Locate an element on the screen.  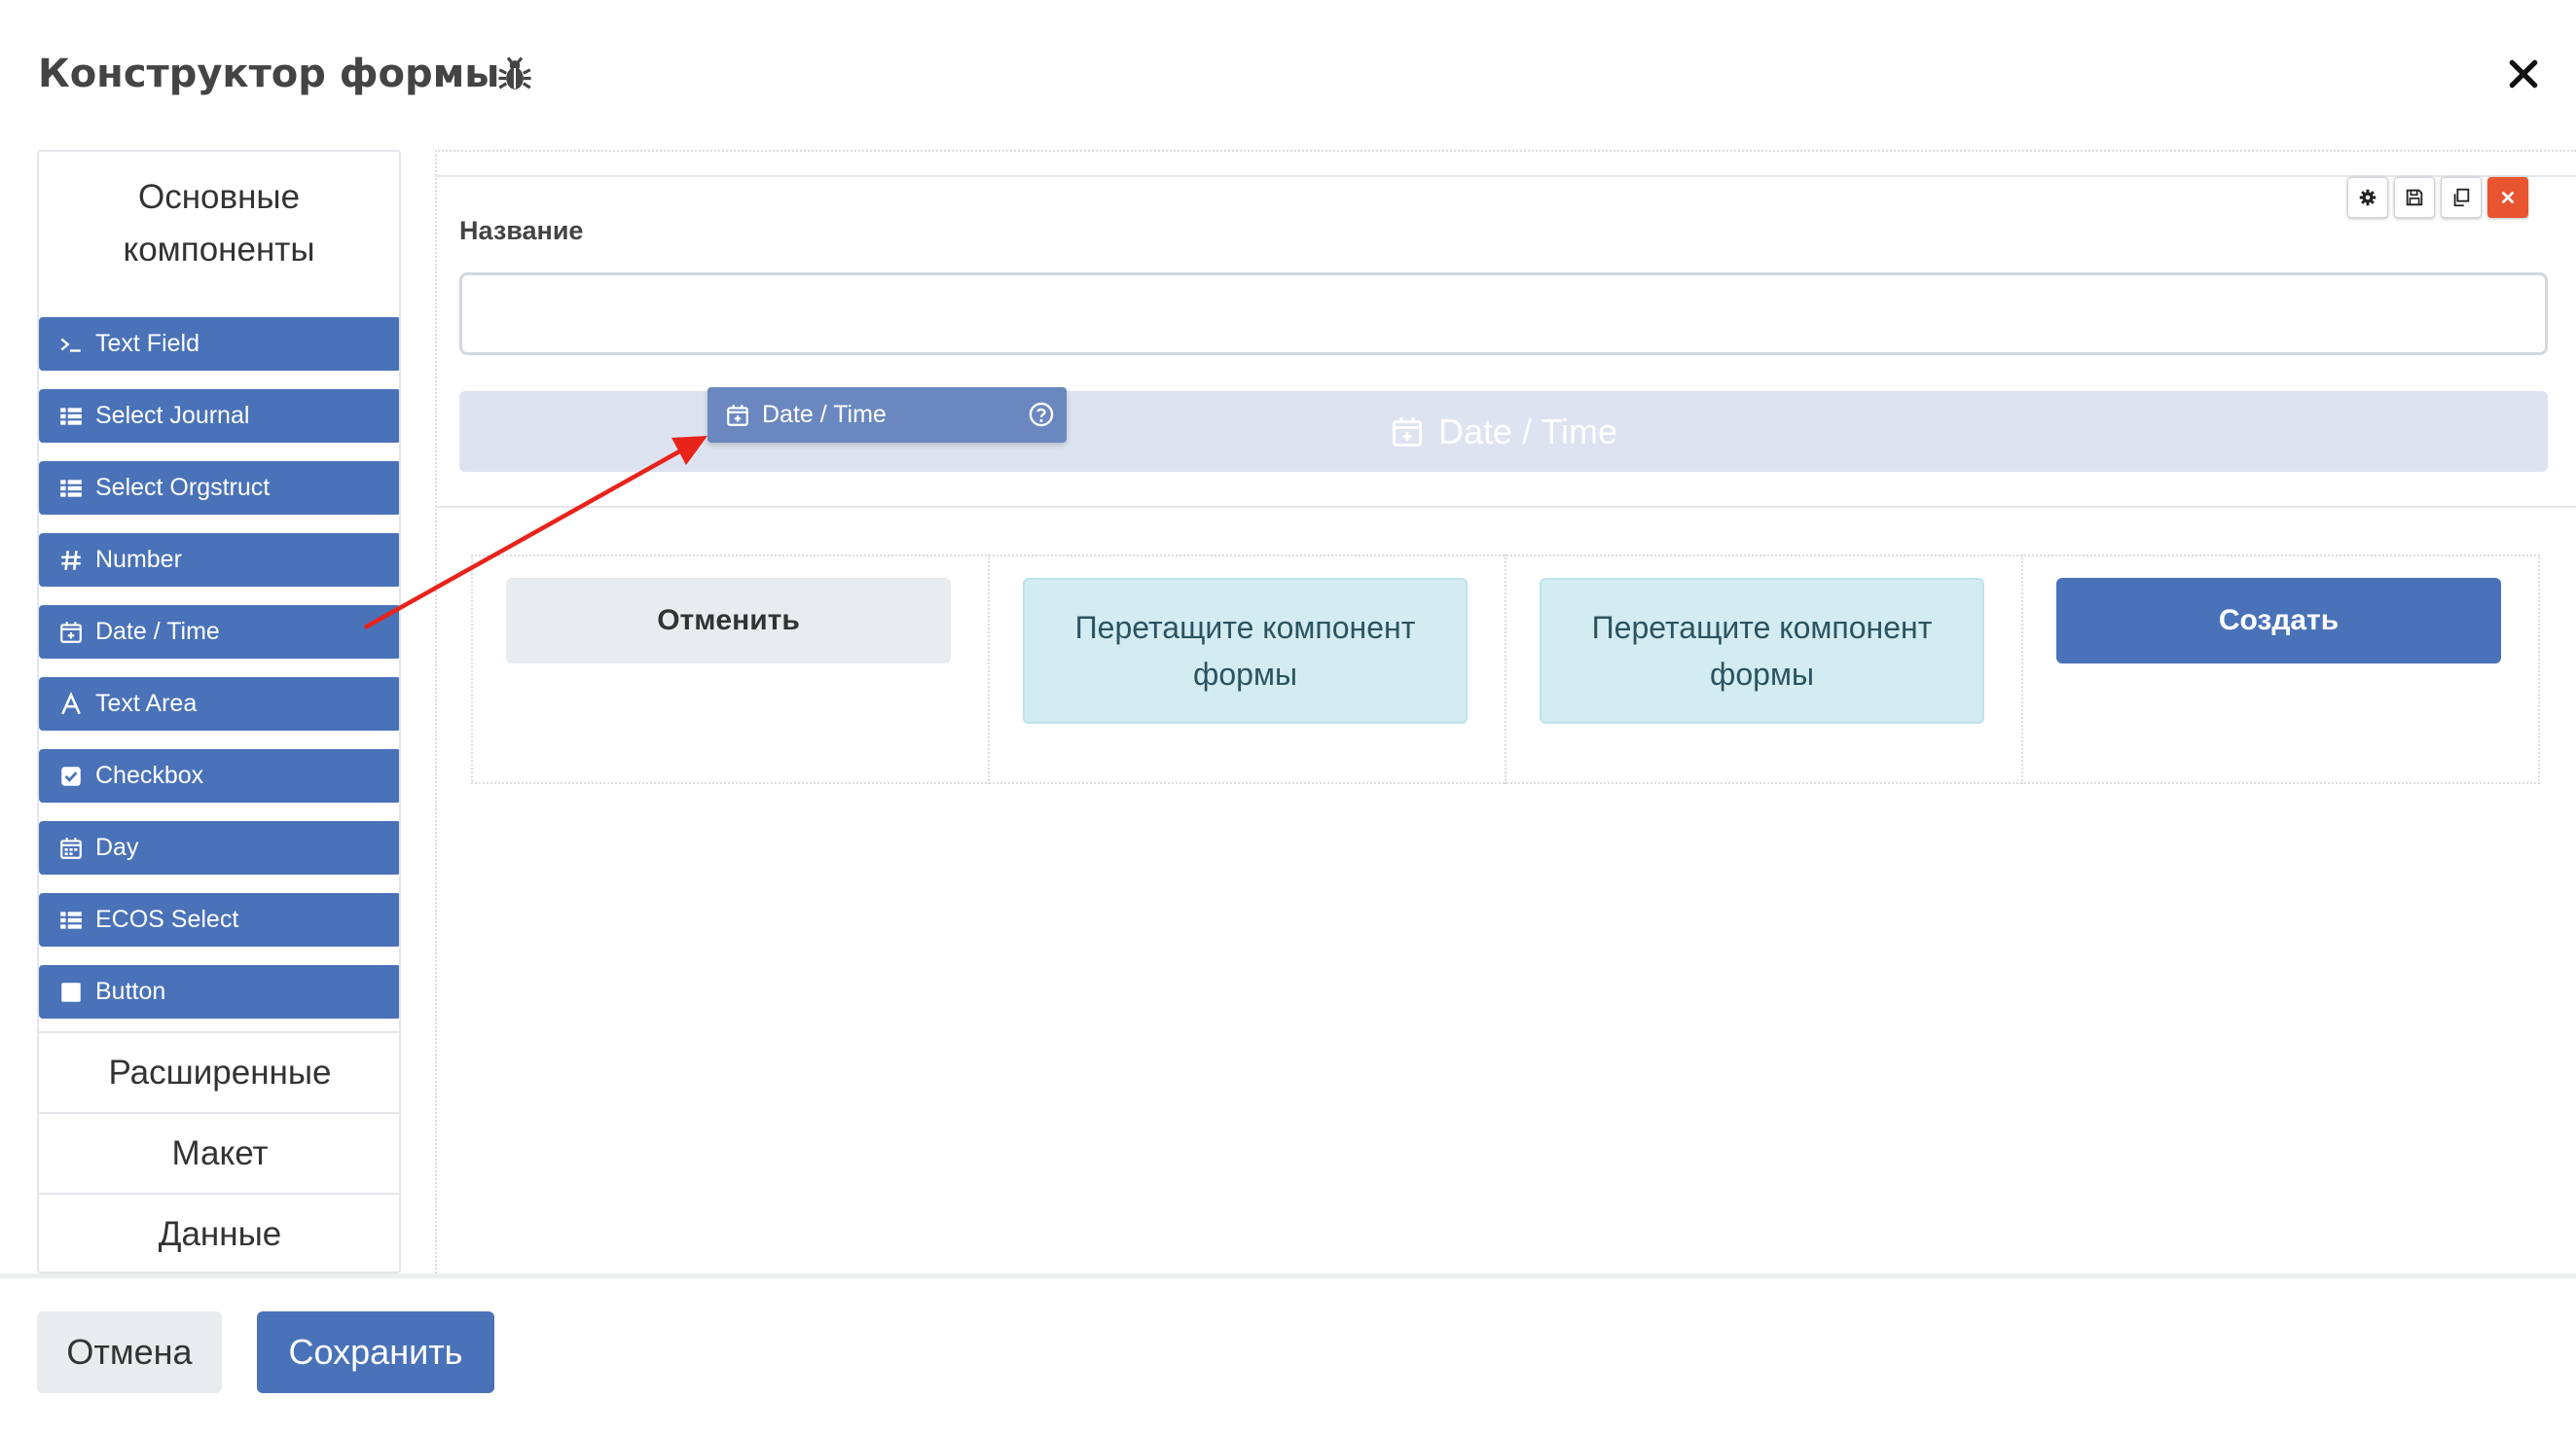
font-icon is located at coordinates (71, 704).